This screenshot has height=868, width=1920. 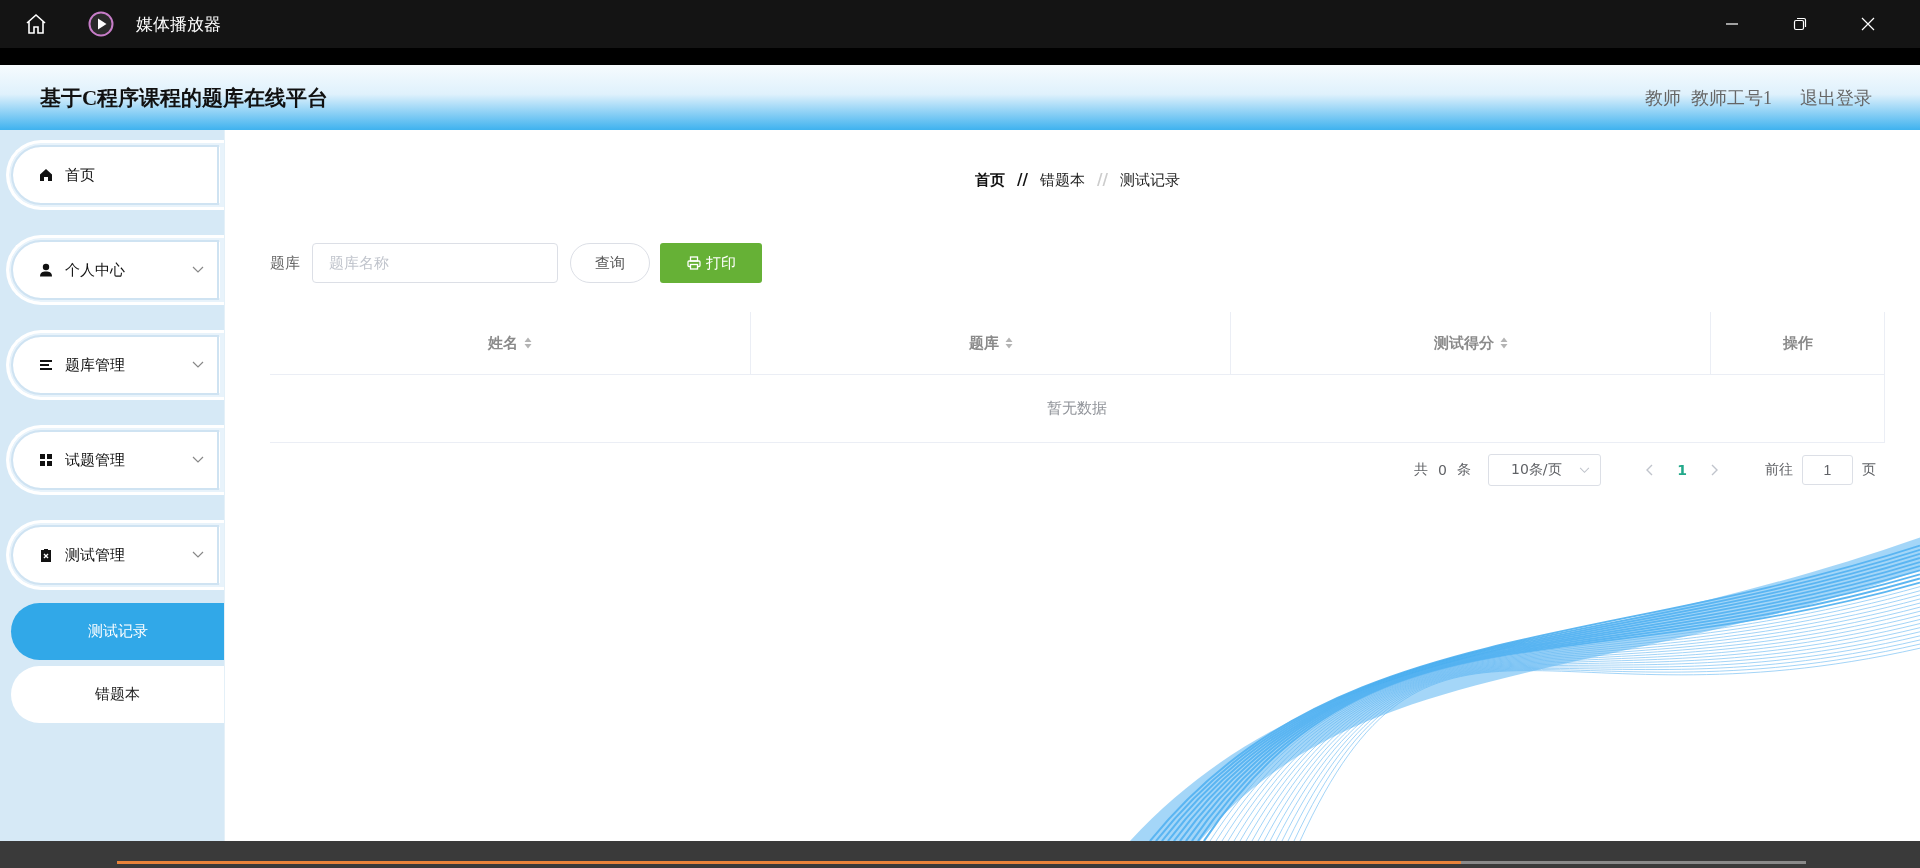 What do you see at coordinates (1077, 408) in the screenshot?
I see `empty-message: 暂无数据` at bounding box center [1077, 408].